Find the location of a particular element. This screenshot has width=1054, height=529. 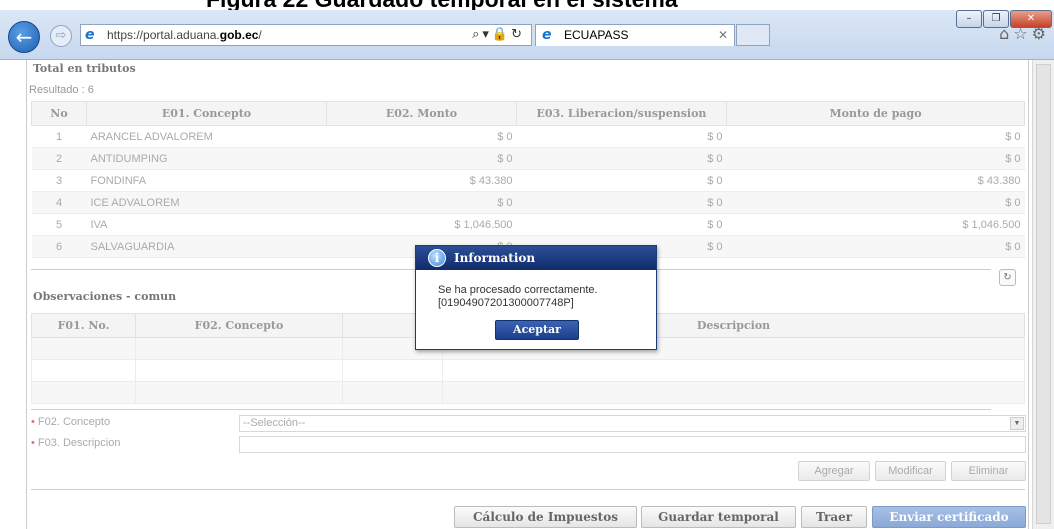

row-no: 5 is located at coordinates (59, 224).